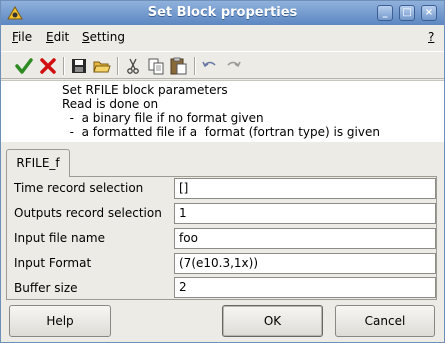 The height and width of the screenshot is (343, 445). Describe the element at coordinates (222, 13) in the screenshot. I see `title-bar: Set Block properties _ □ ×` at that location.